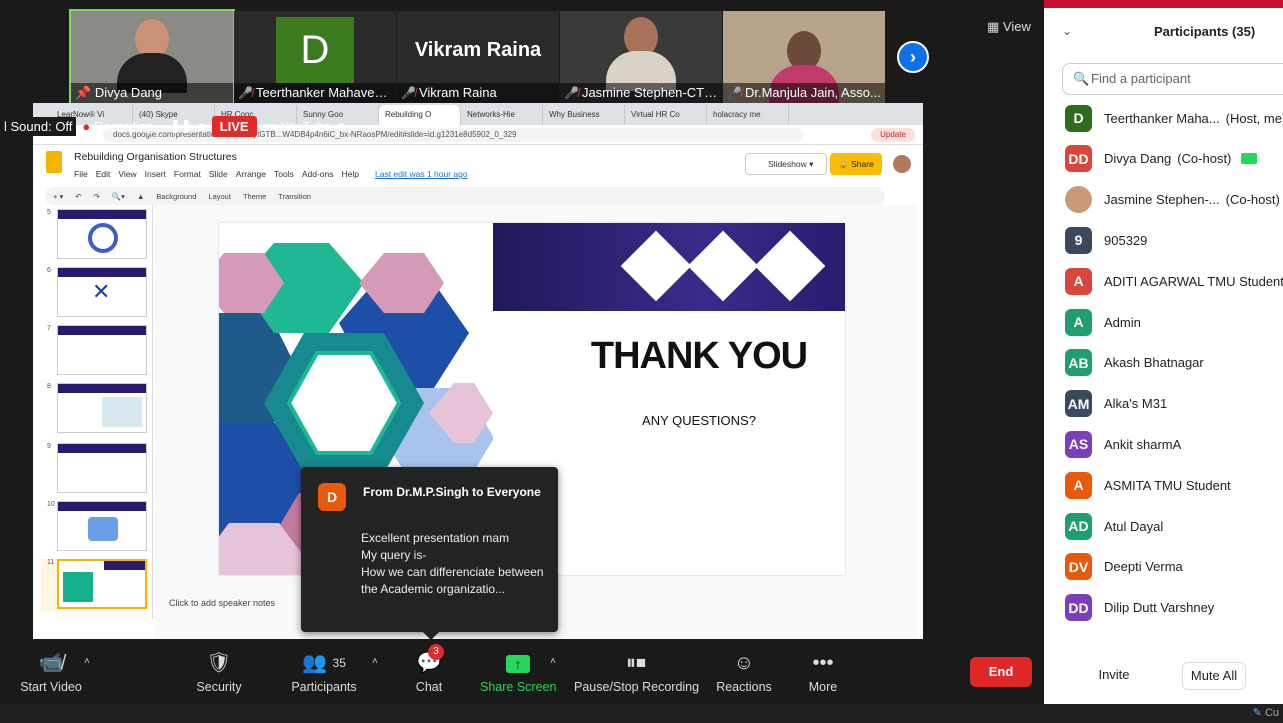 The width and height of the screenshot is (1283, 723). Describe the element at coordinates (856, 164) in the screenshot. I see `share-button: 🔒 Share` at that location.